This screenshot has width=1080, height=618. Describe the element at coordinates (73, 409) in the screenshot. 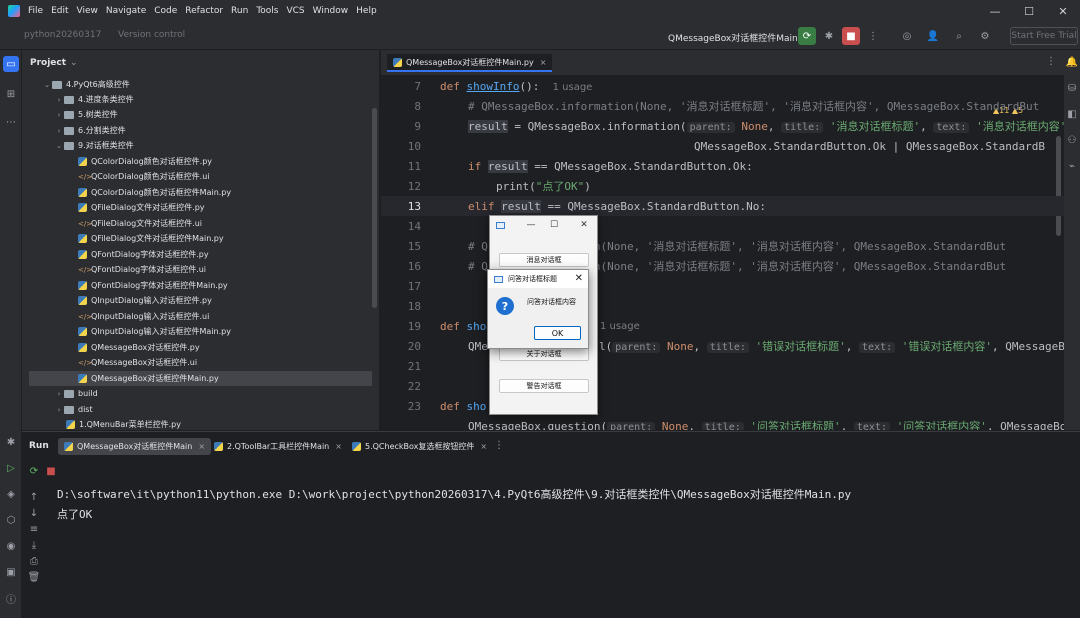

I see `tree-folder: › dist` at that location.